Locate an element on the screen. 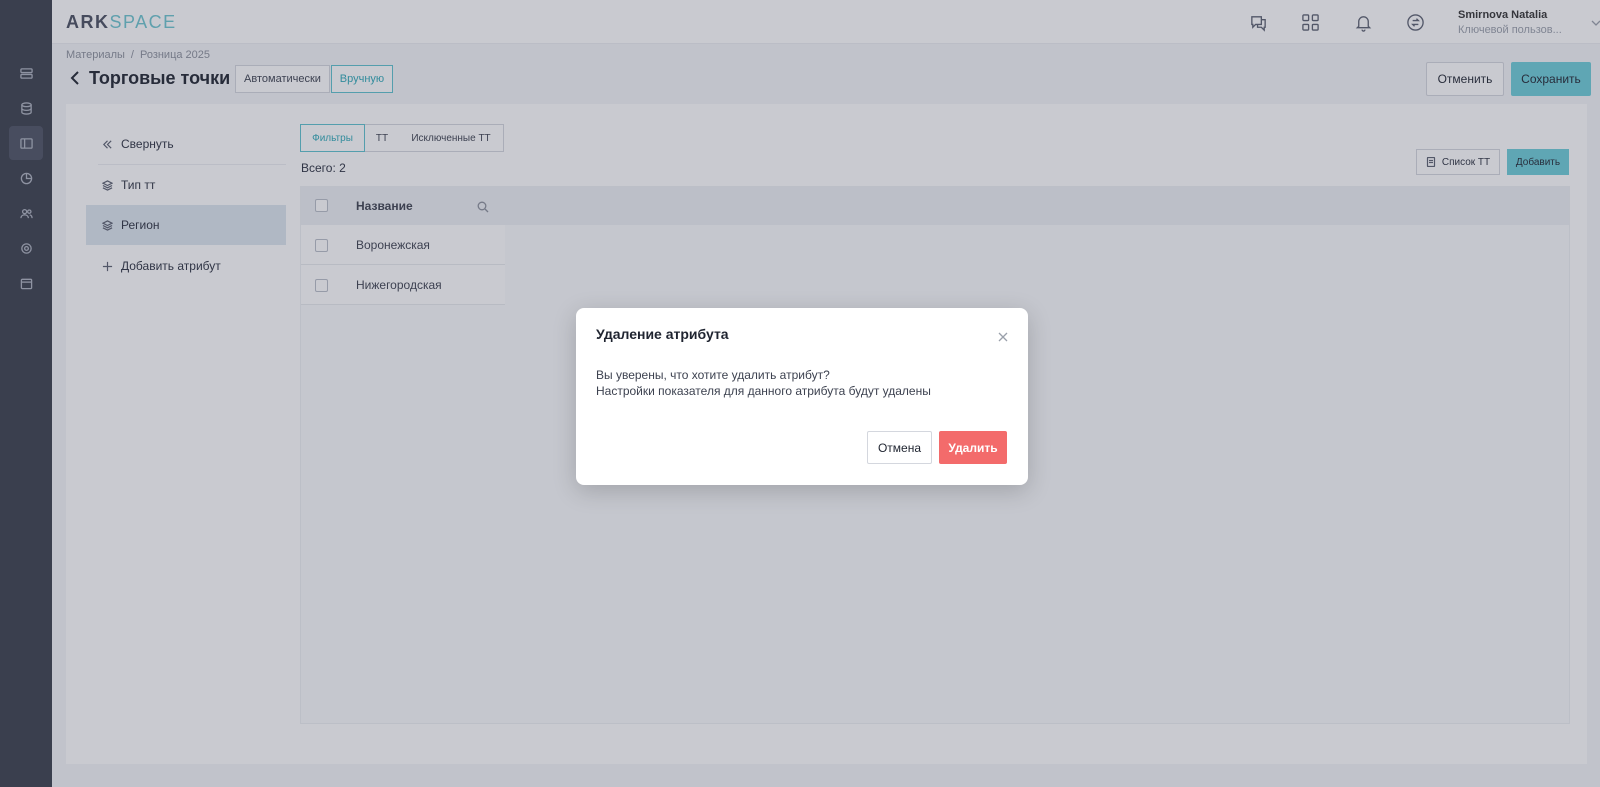 This screenshot has width=1600, height=787. dialog-title: Удаление атрибута is located at coordinates (662, 334).